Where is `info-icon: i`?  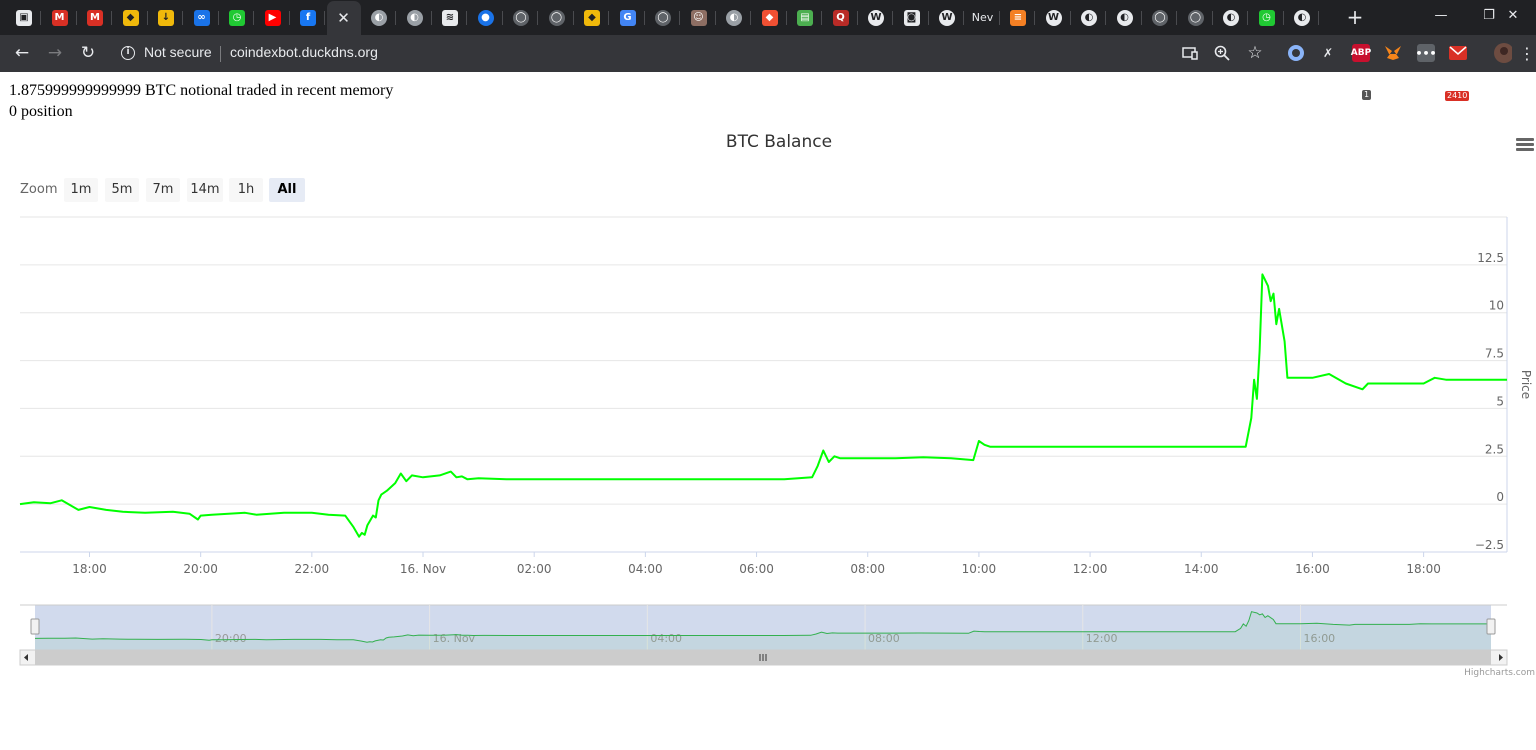 info-icon: i is located at coordinates (128, 53).